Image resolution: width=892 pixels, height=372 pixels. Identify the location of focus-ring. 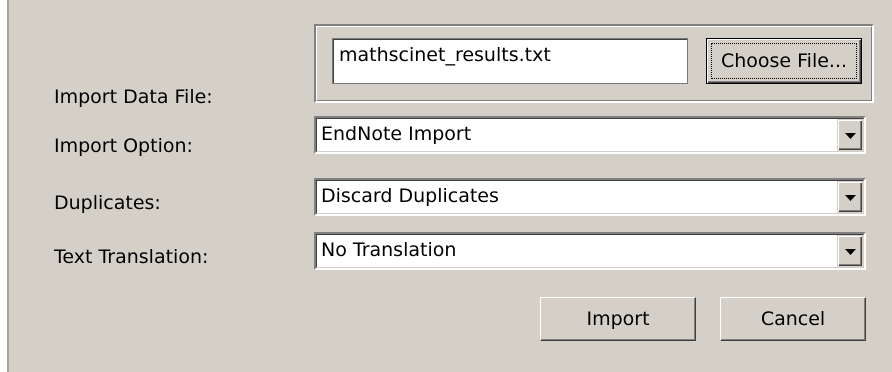
(784, 61).